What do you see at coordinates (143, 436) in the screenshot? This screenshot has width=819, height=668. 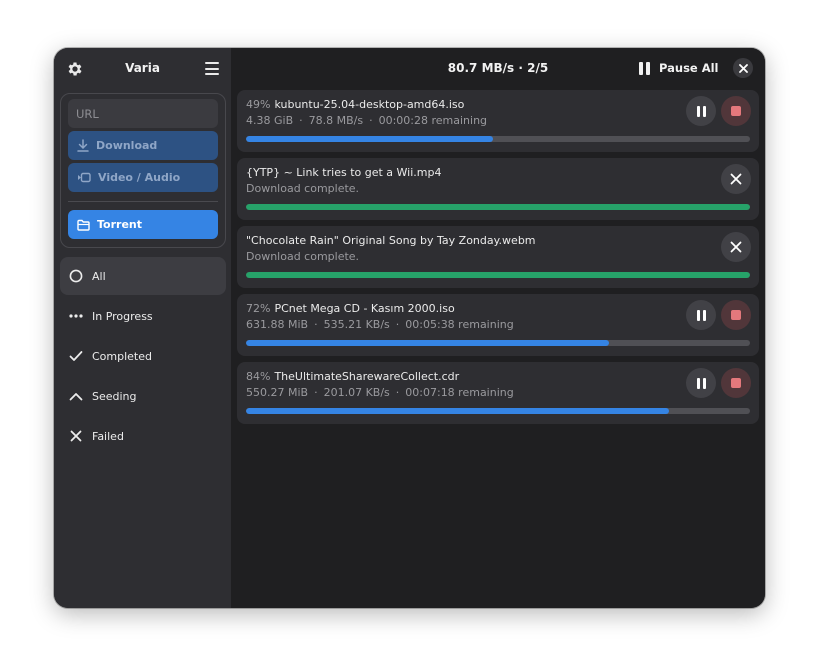 I see `filter-failed: Failed` at bounding box center [143, 436].